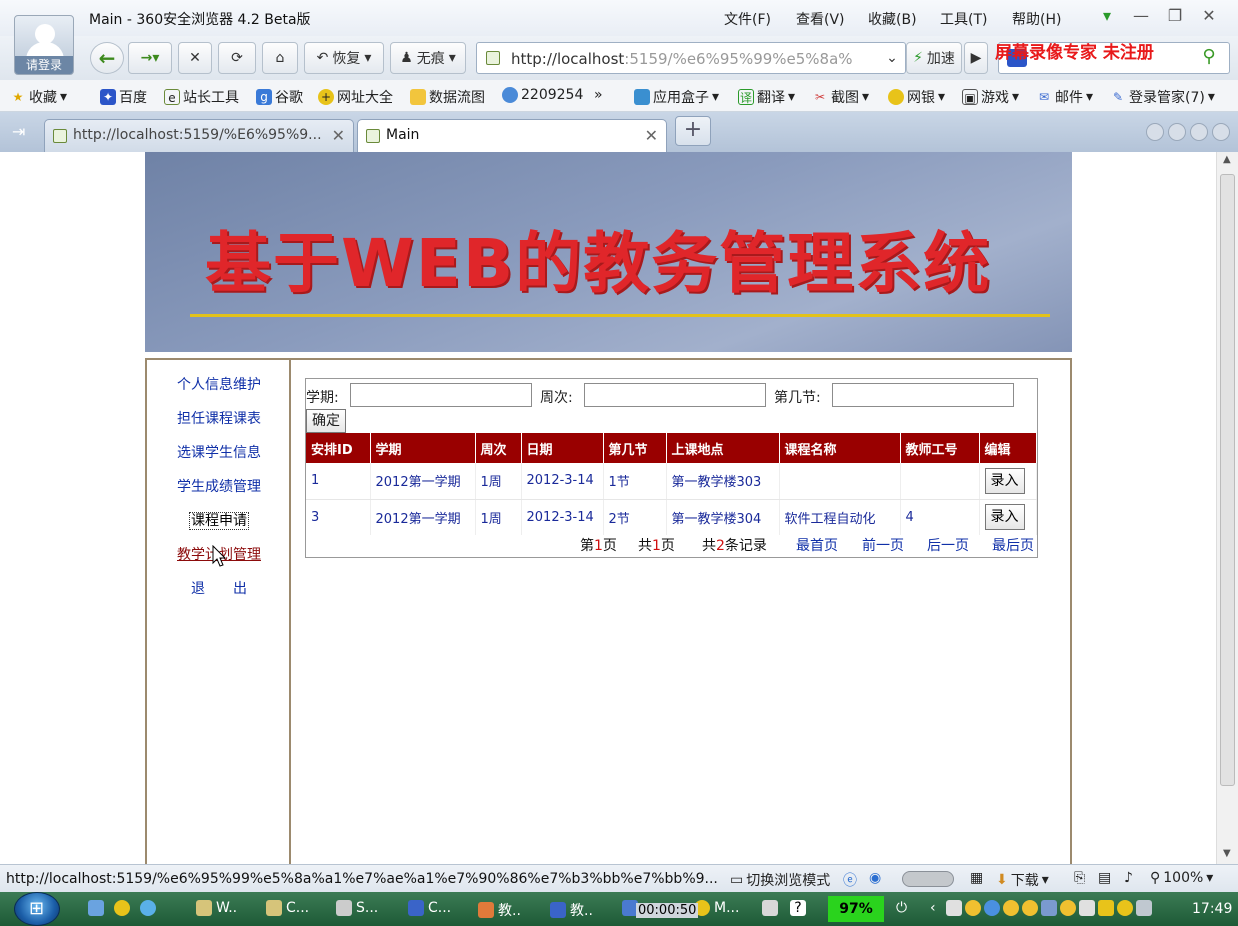 Image resolution: width=1238 pixels, height=926 pixels. Describe the element at coordinates (780, 880) in the screenshot. I see `switch-browse-mode: ▭ 切换浏览模式` at that location.